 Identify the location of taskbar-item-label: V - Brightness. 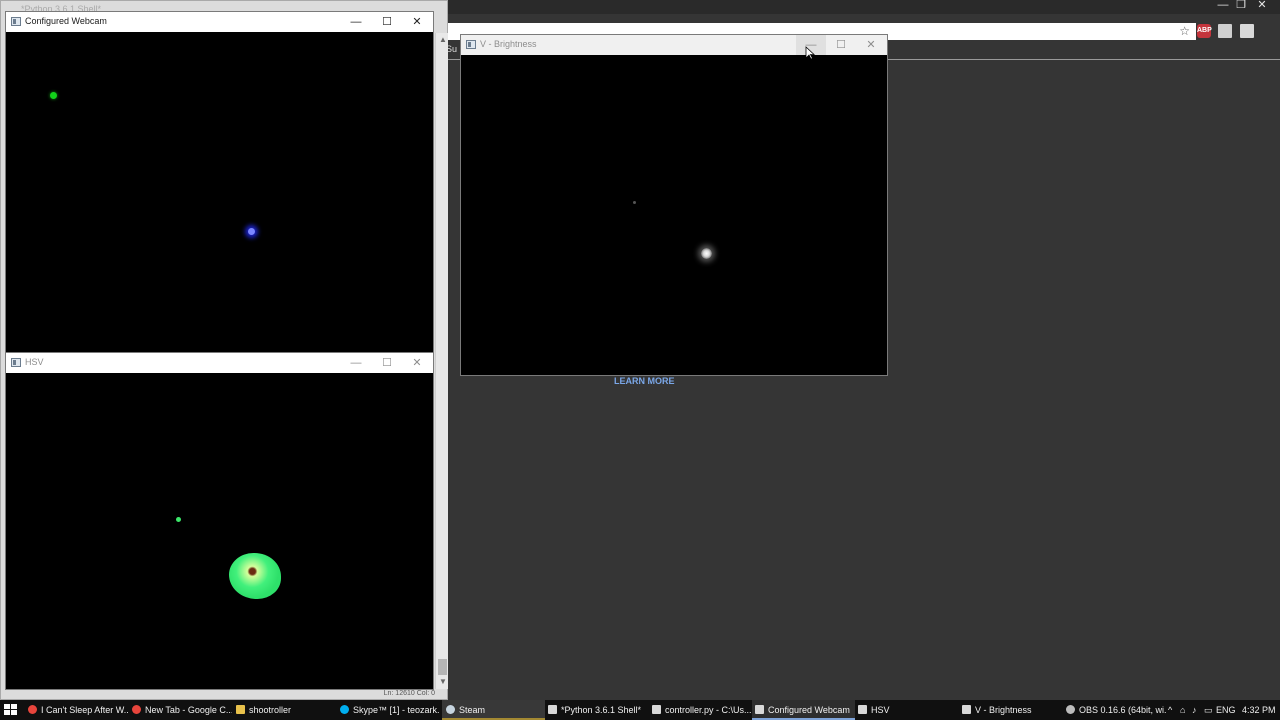
(1003, 710).